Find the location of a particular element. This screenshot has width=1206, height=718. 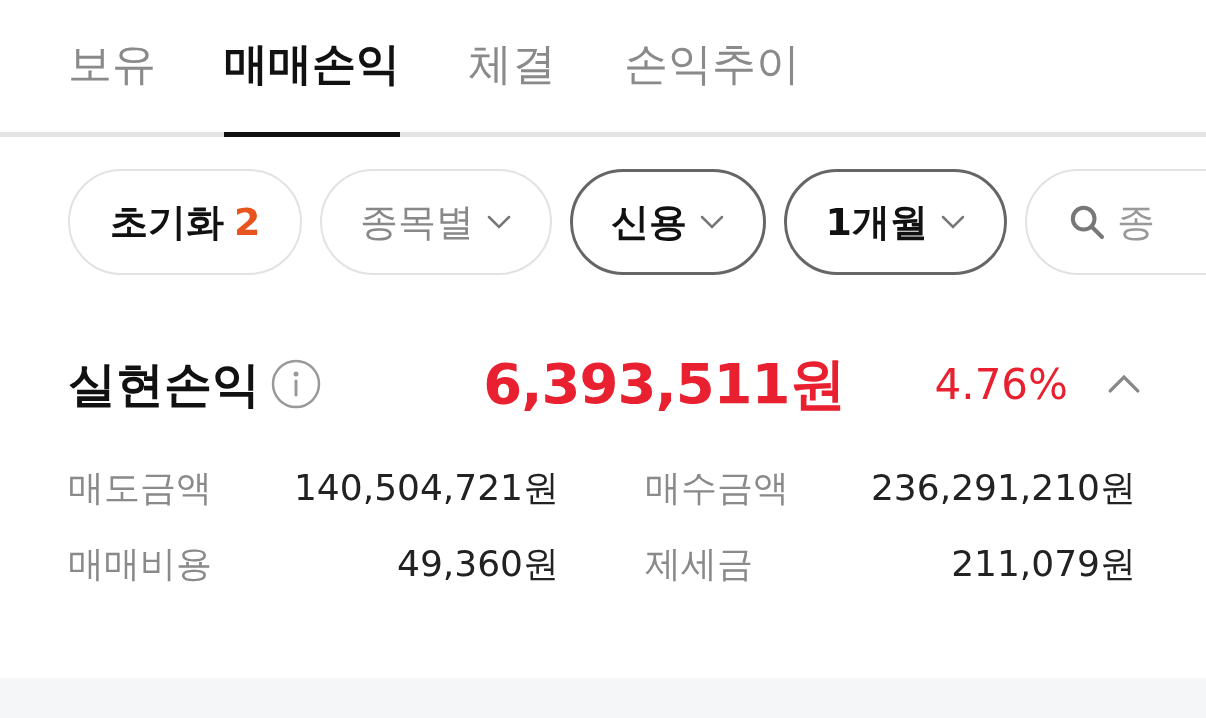

filter-dropdown: 신용 is located at coordinates (668, 222).